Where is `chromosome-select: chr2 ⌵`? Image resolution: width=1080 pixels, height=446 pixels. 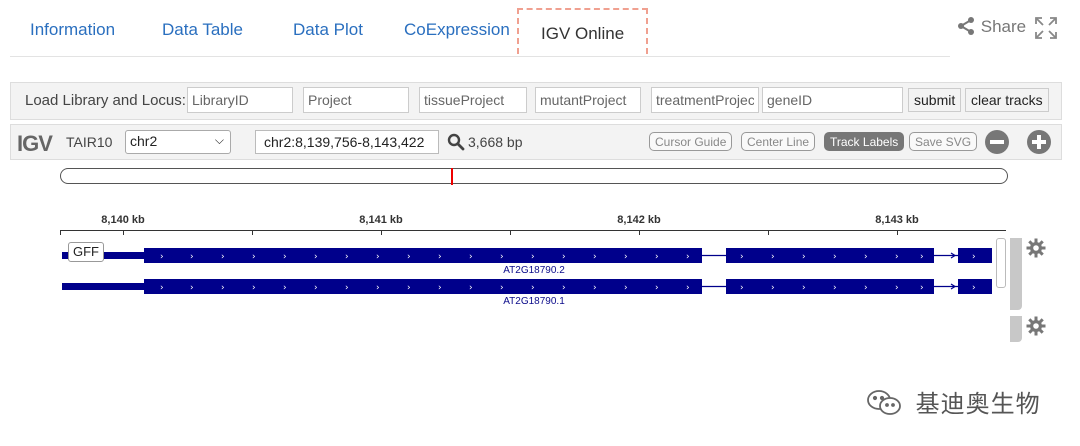
chromosome-select: chr2 ⌵ is located at coordinates (178, 142).